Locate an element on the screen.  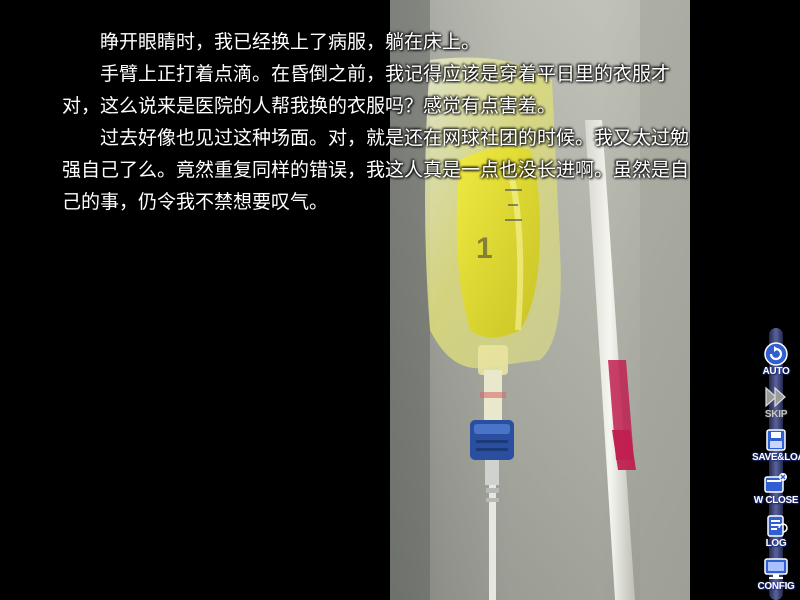
monitor-config-icon is located at coordinates (776, 568).